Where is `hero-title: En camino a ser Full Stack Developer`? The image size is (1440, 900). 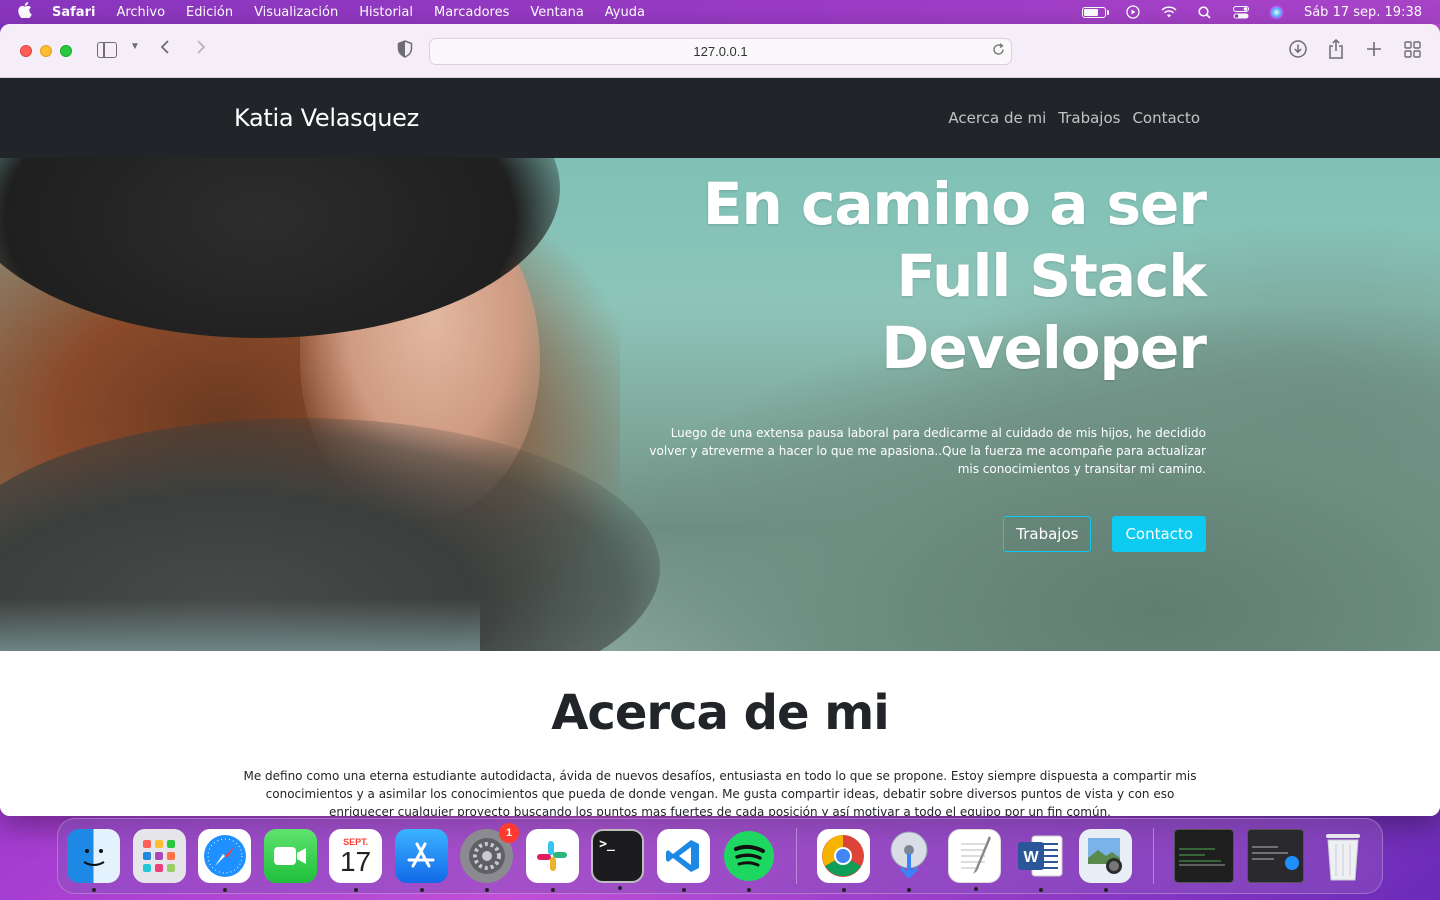 hero-title: En camino a ser Full Stack Developer is located at coordinates (926, 276).